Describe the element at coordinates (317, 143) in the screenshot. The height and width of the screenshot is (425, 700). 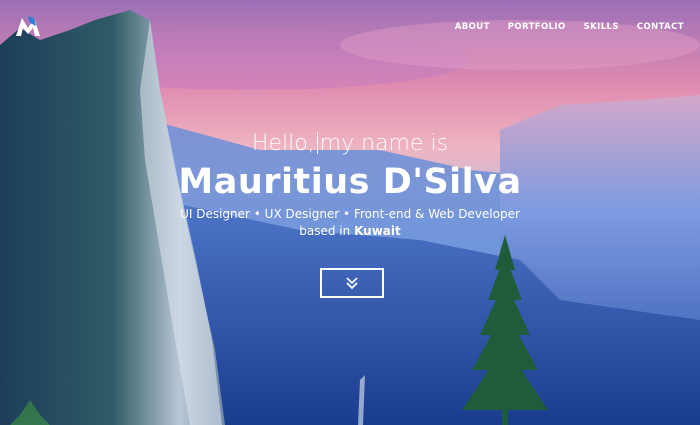
I see `typing-cursor` at that location.